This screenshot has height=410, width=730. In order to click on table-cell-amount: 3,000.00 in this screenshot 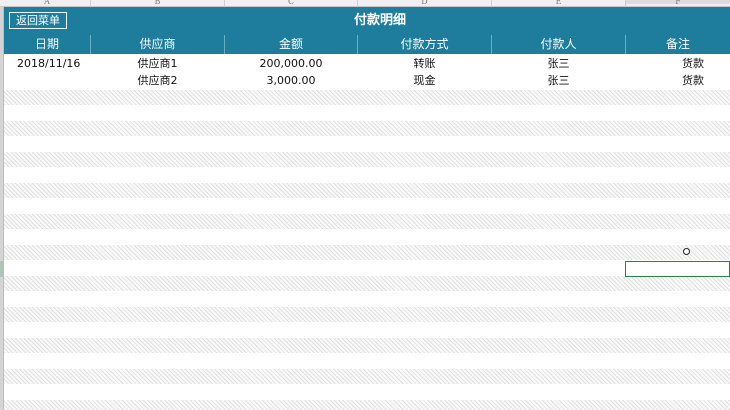, I will do `click(291, 80)`.